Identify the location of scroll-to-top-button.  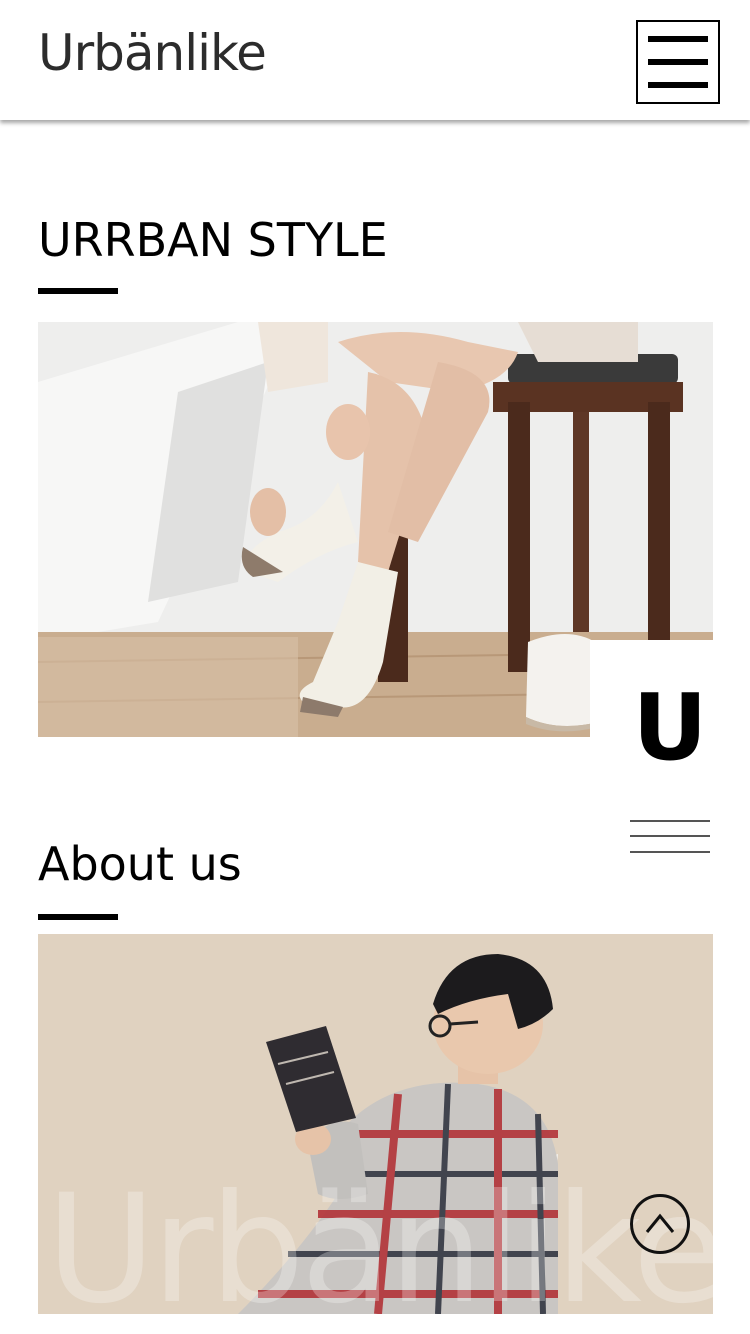
(660, 1224).